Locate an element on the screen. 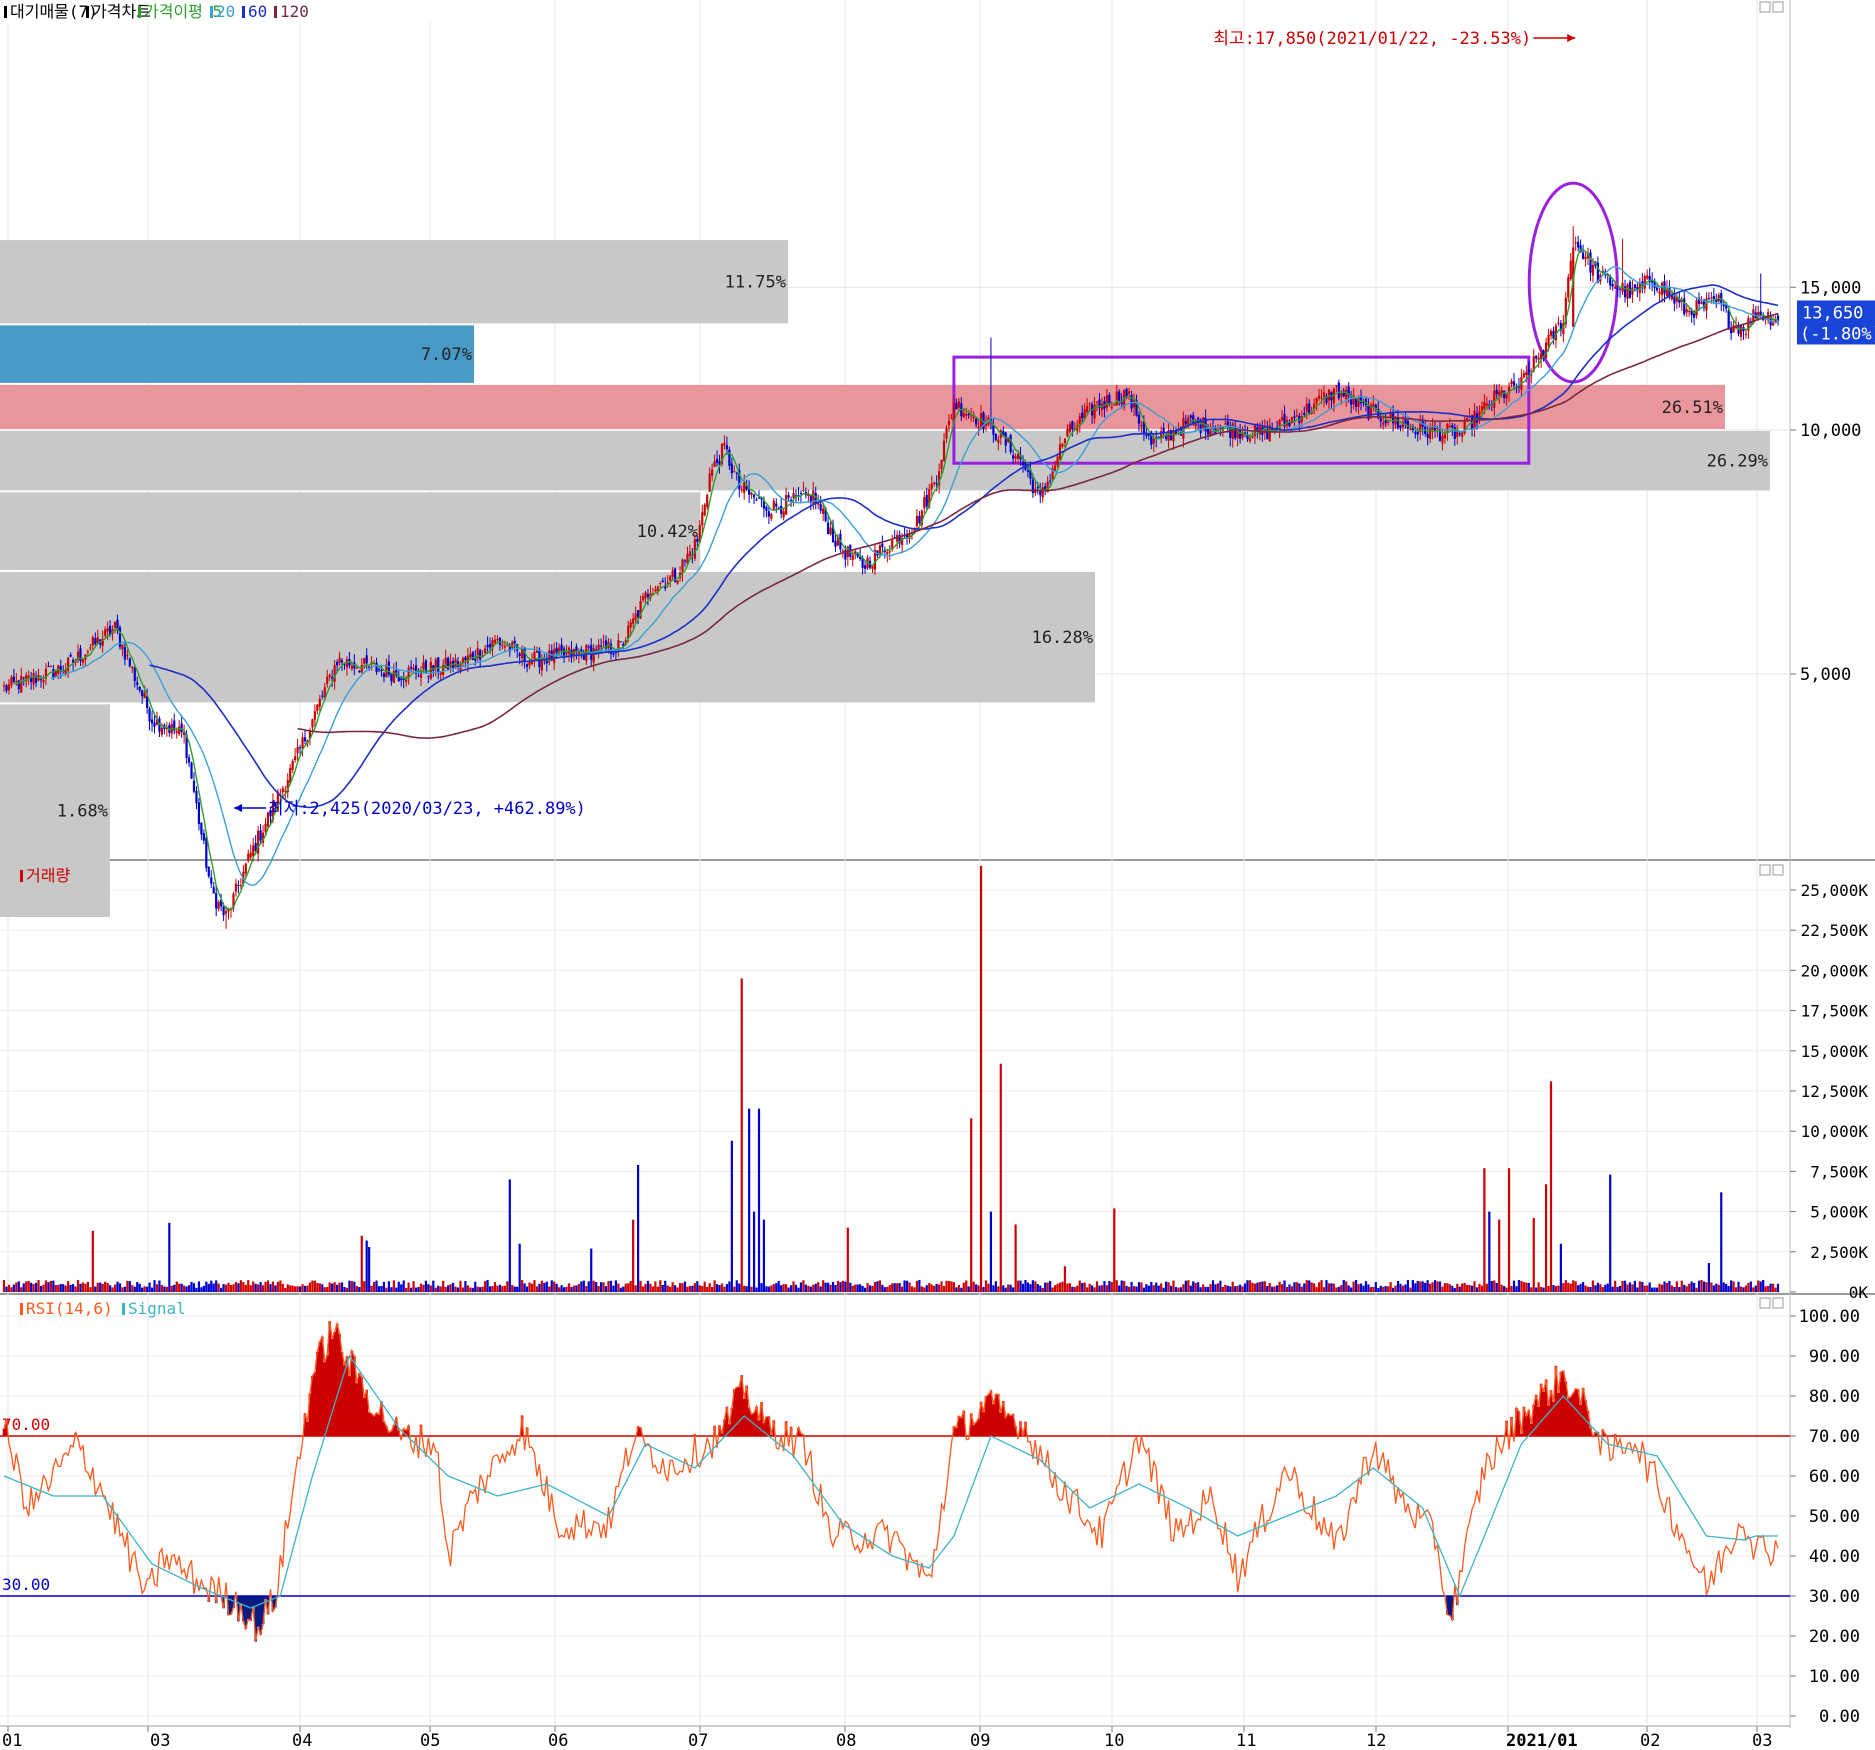  rsi-tick-label: 60.00 is located at coordinates (1834, 1477).